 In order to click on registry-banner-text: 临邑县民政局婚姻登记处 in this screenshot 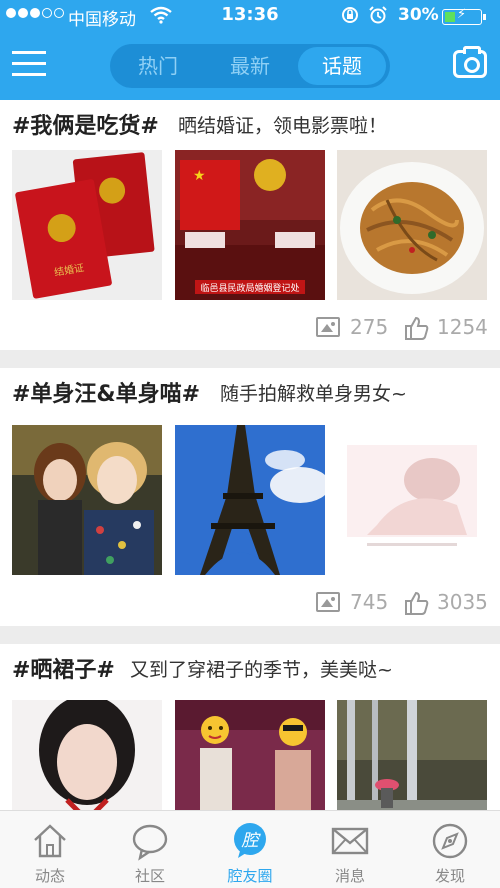, I will do `click(249, 288)`.